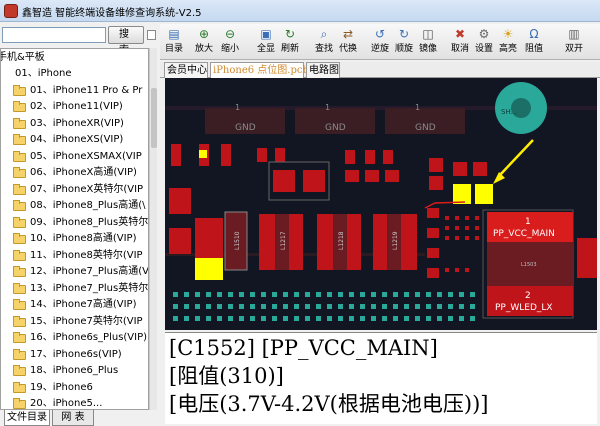 Image resolution: width=600 pixels, height=426 pixels. I want to click on tree-item: 03、iPhoneXR(VIP), so click(68, 124).